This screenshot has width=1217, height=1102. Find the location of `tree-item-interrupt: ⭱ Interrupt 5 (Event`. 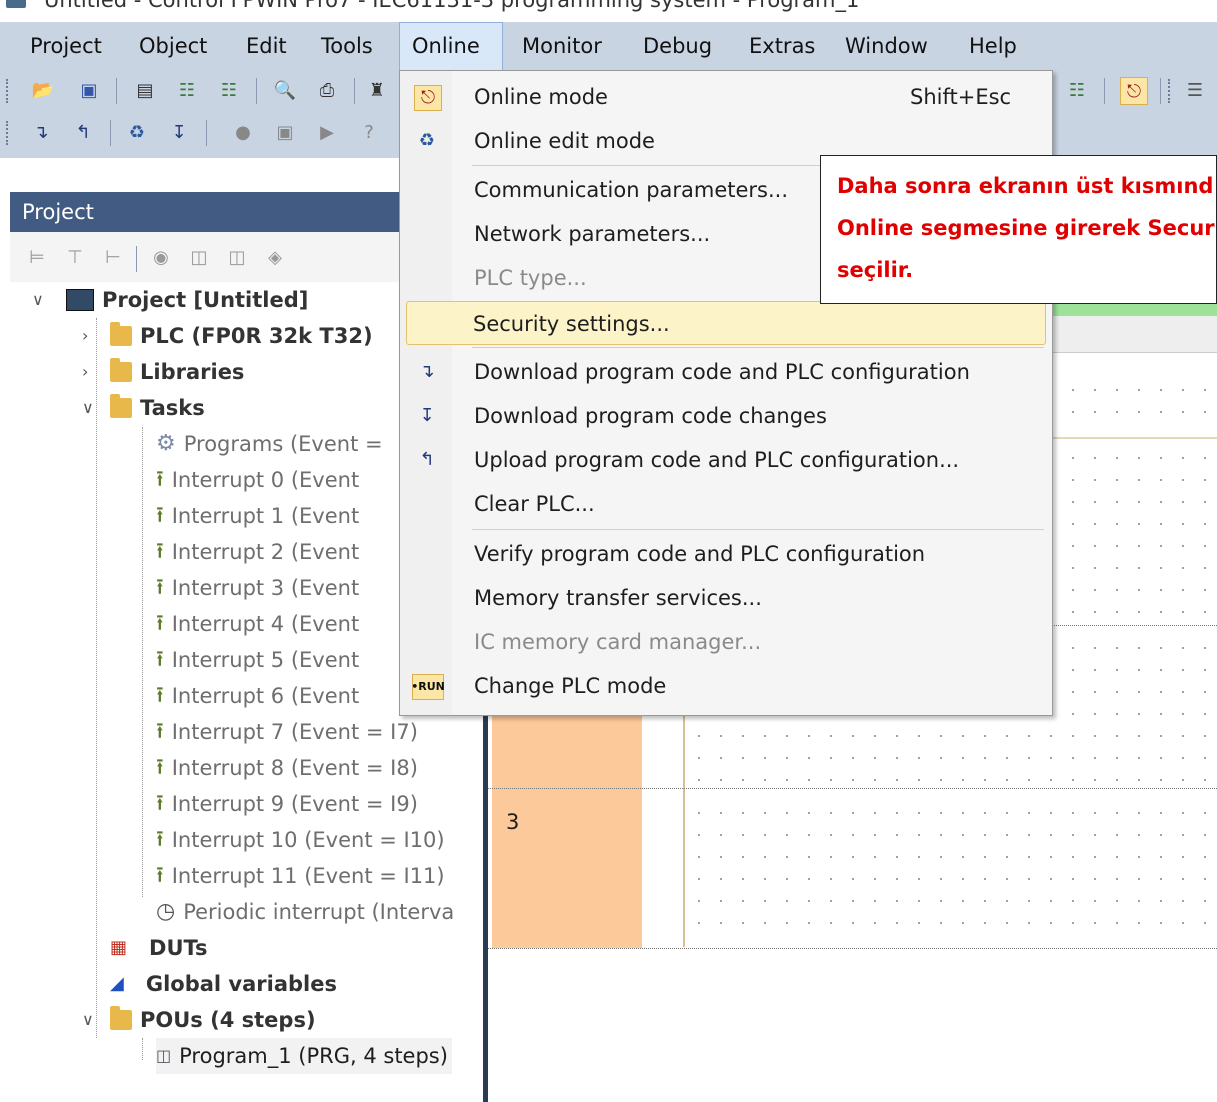

tree-item-interrupt: ⭱ Interrupt 5 (Event is located at coordinates (257, 660).